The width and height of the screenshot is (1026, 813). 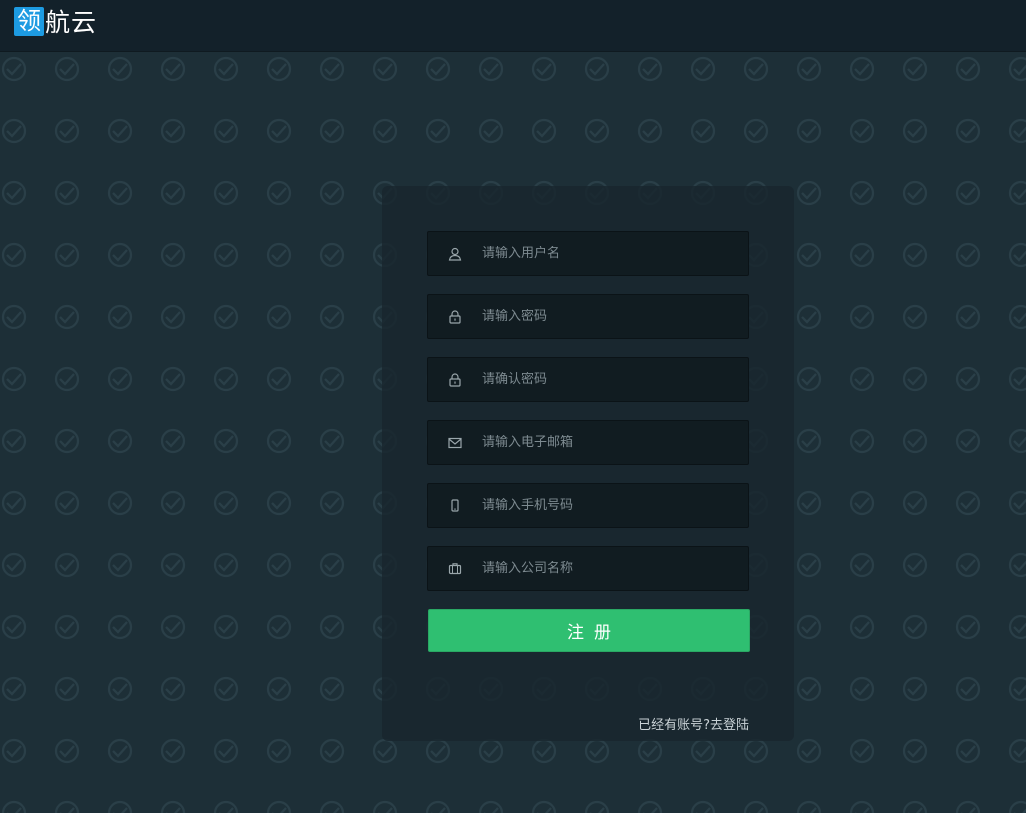 I want to click on username-input, so click(x=607, y=253).